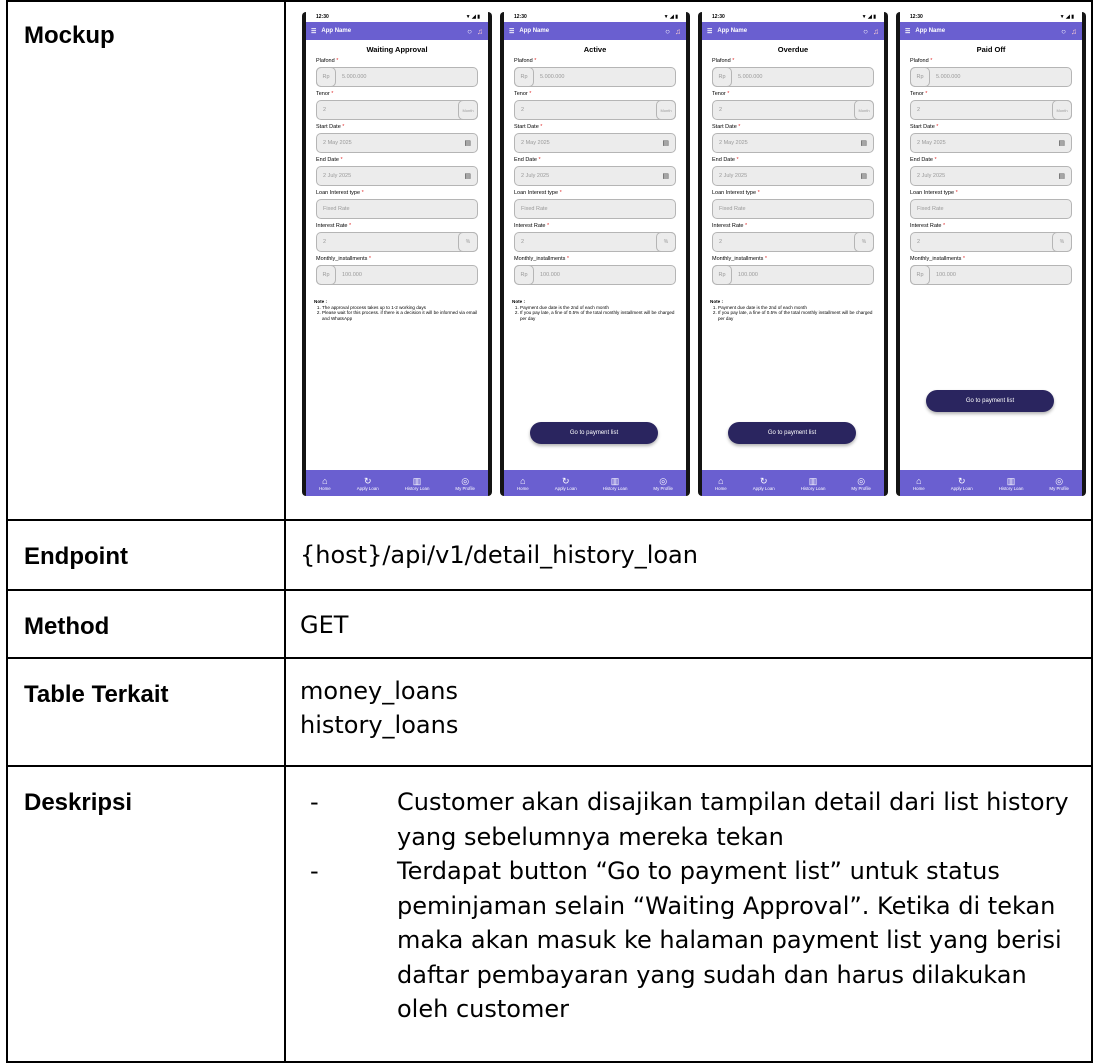  What do you see at coordinates (663, 480) in the screenshot?
I see `profile-icon: ◎` at bounding box center [663, 480].